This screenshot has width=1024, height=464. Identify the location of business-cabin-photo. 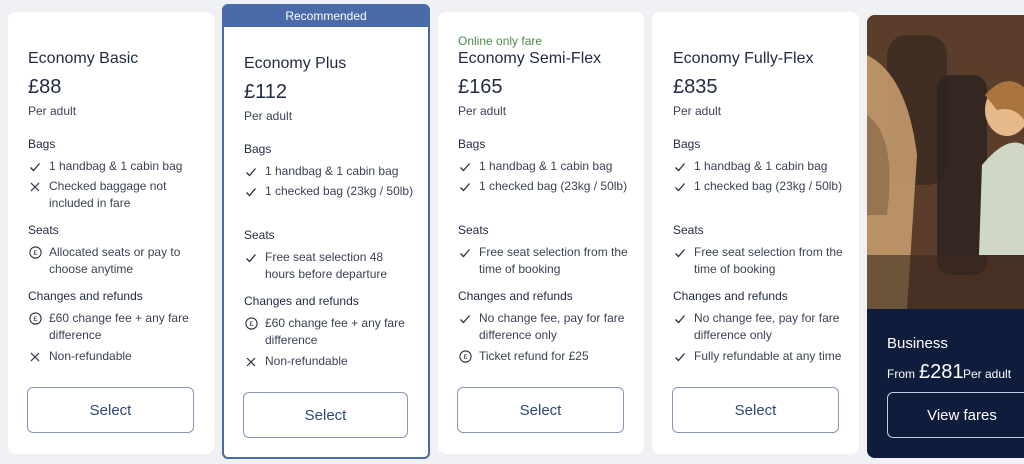
(945, 162).